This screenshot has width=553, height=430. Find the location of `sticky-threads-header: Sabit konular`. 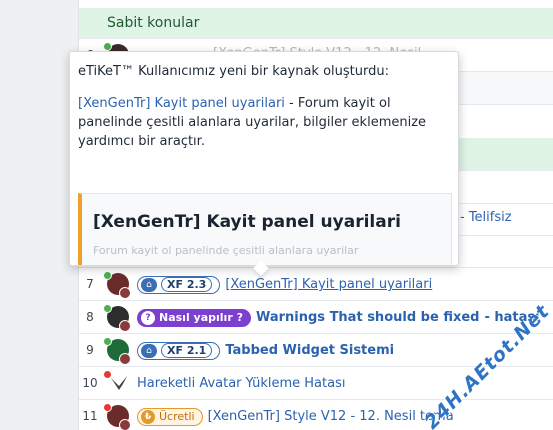

sticky-threads-header: Sabit konular is located at coordinates (316, 23).